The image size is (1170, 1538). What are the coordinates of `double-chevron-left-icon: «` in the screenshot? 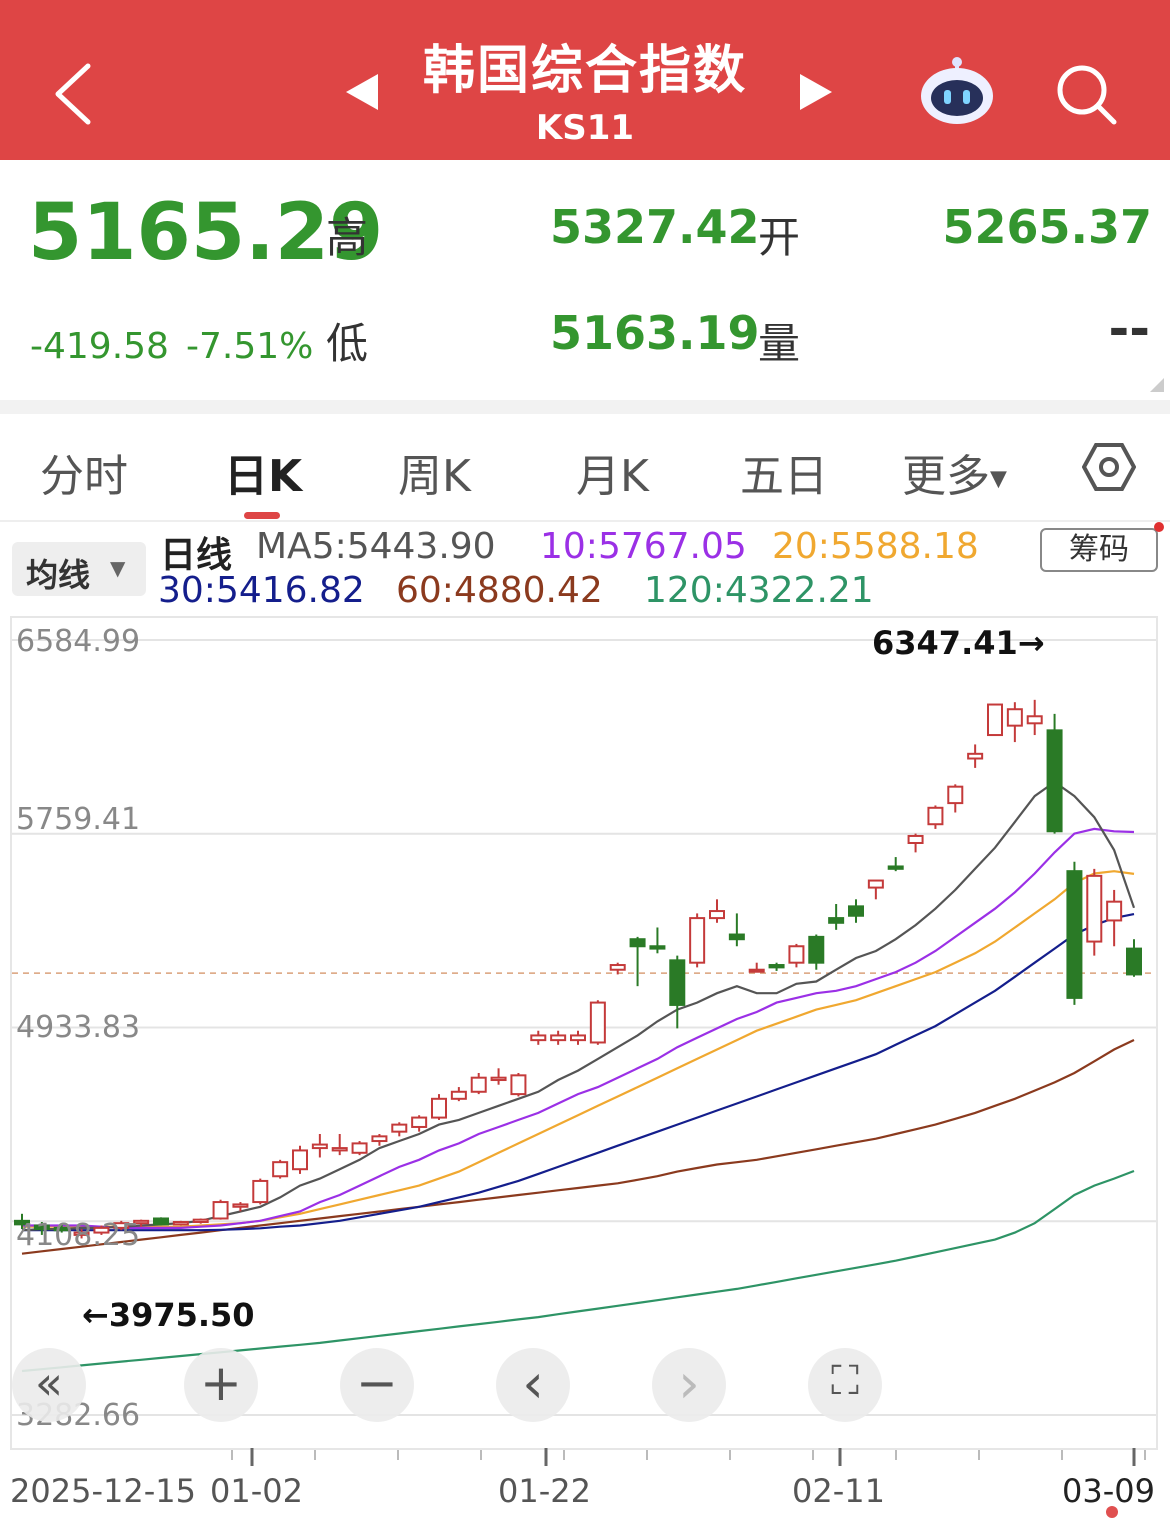 It's located at (49, 1383).